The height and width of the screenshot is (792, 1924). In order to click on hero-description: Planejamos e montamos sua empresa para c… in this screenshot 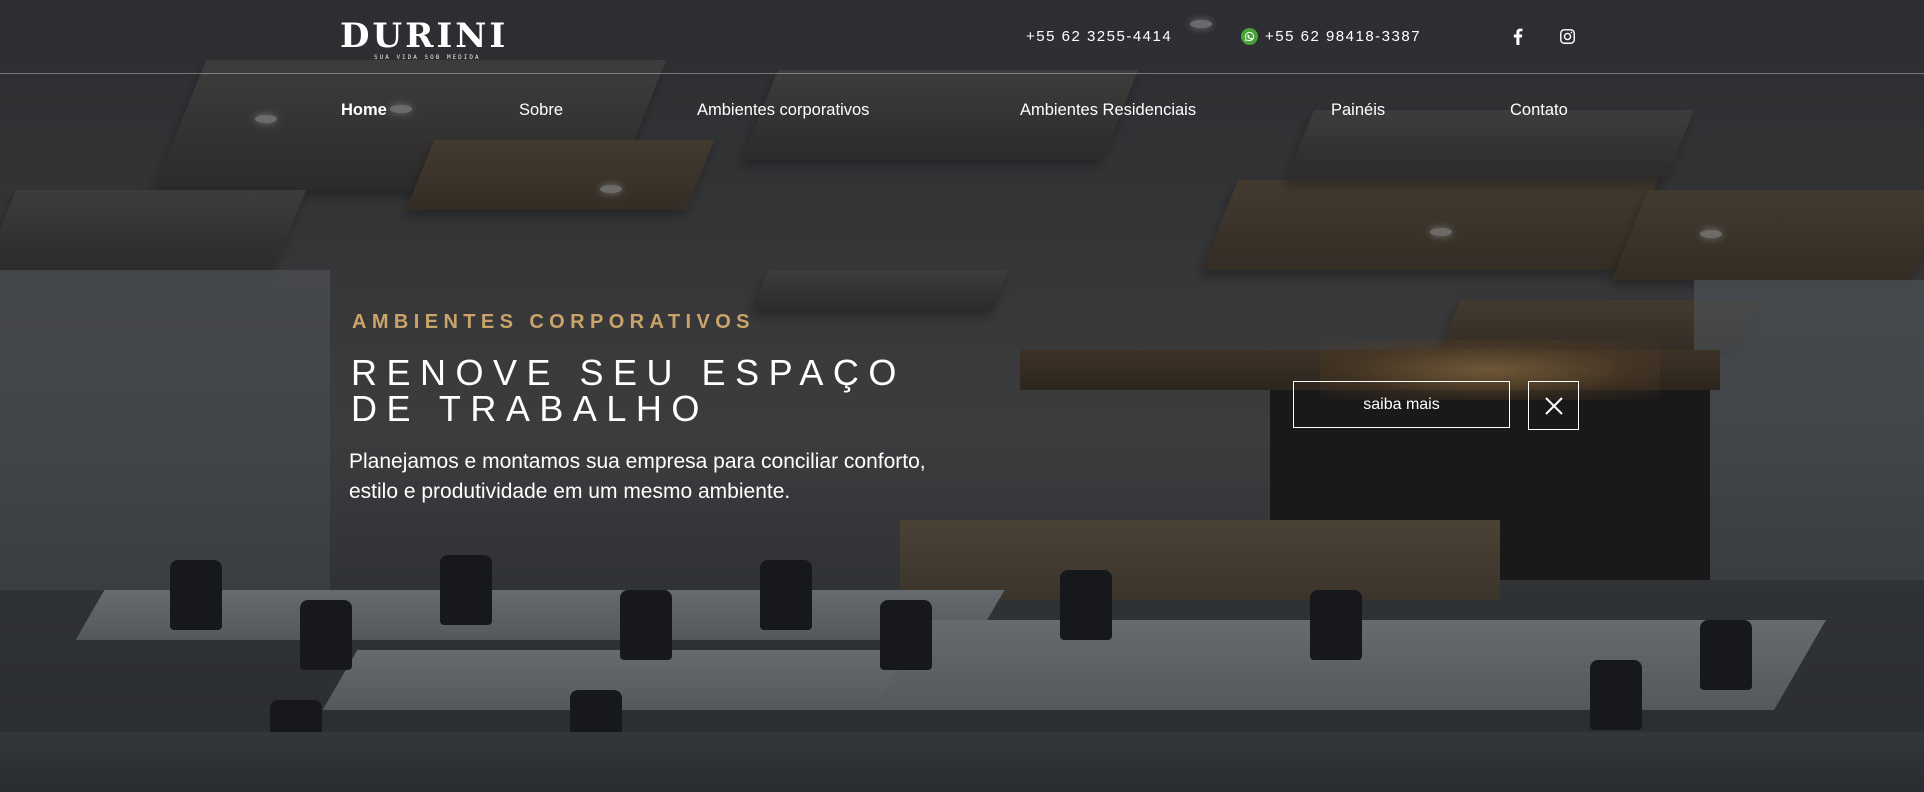, I will do `click(674, 477)`.